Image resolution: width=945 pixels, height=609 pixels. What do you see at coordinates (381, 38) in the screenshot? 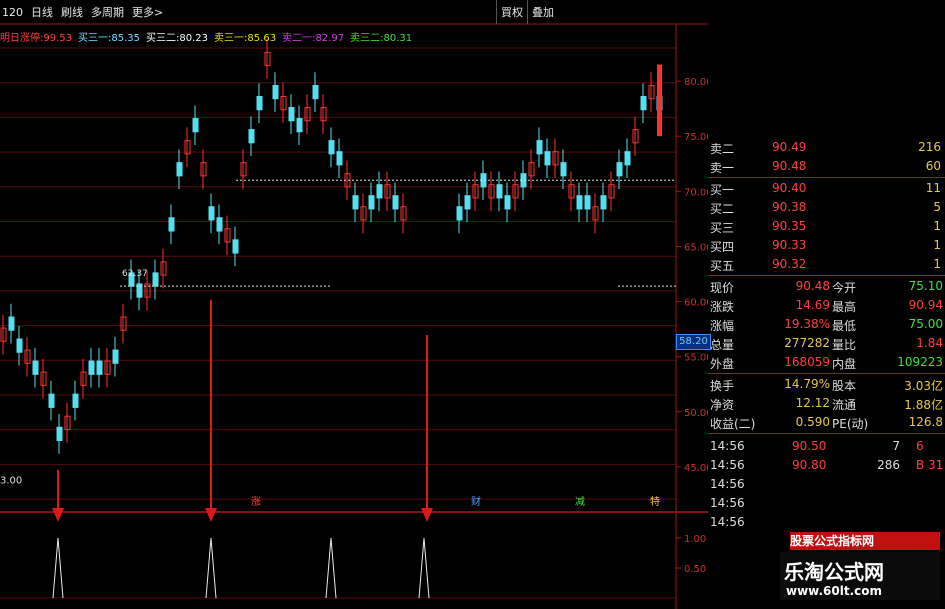
I see `legend-item: 卖三二:80.31` at bounding box center [381, 38].